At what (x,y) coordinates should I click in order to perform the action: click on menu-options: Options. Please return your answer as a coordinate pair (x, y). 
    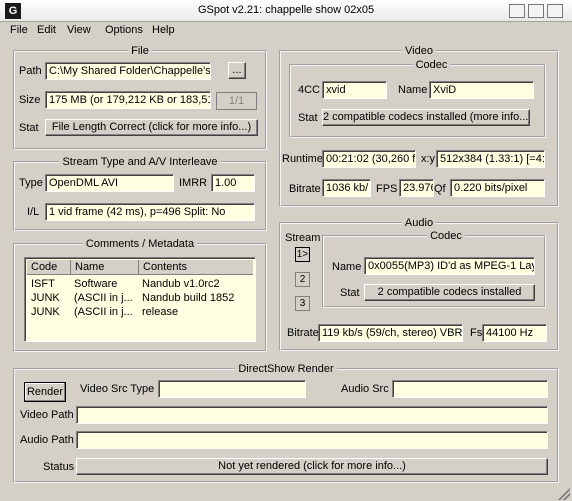
    Looking at the image, I should click on (124, 30).